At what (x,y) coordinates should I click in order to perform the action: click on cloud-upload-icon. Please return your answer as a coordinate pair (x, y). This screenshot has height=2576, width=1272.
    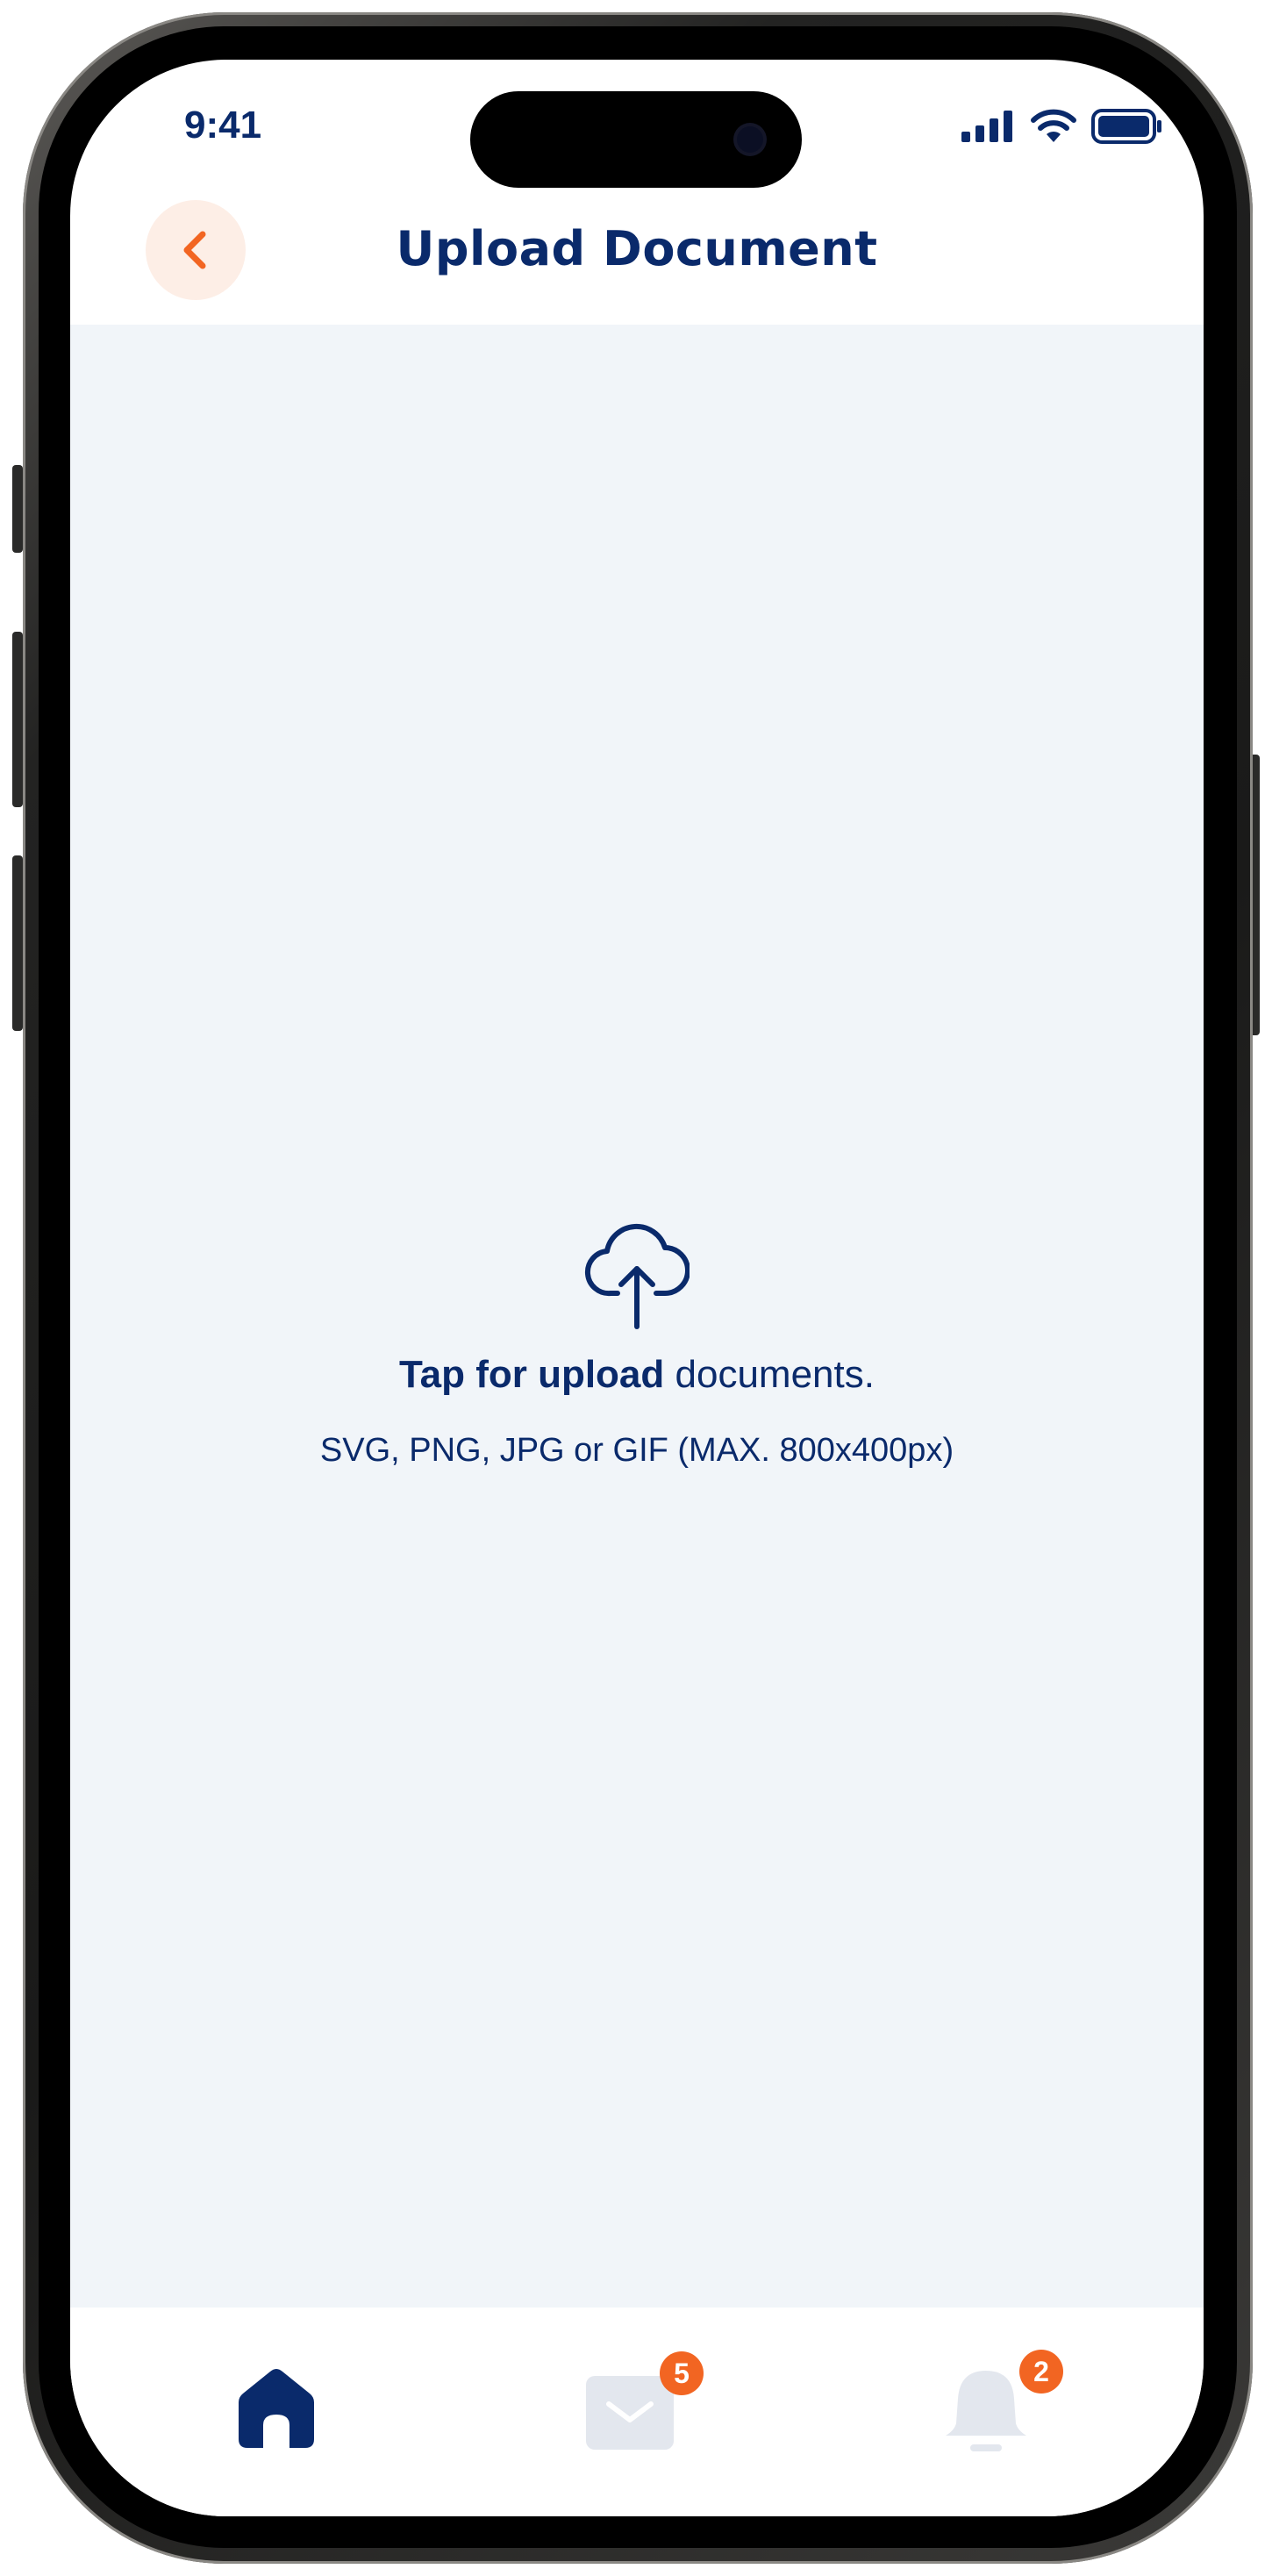
    Looking at the image, I should click on (637, 1276).